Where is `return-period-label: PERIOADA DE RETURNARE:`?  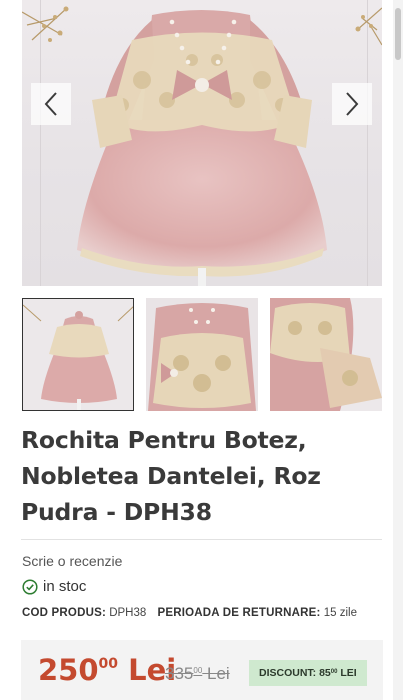
return-period-label: PERIOADA DE RETURNARE: is located at coordinates (239, 613).